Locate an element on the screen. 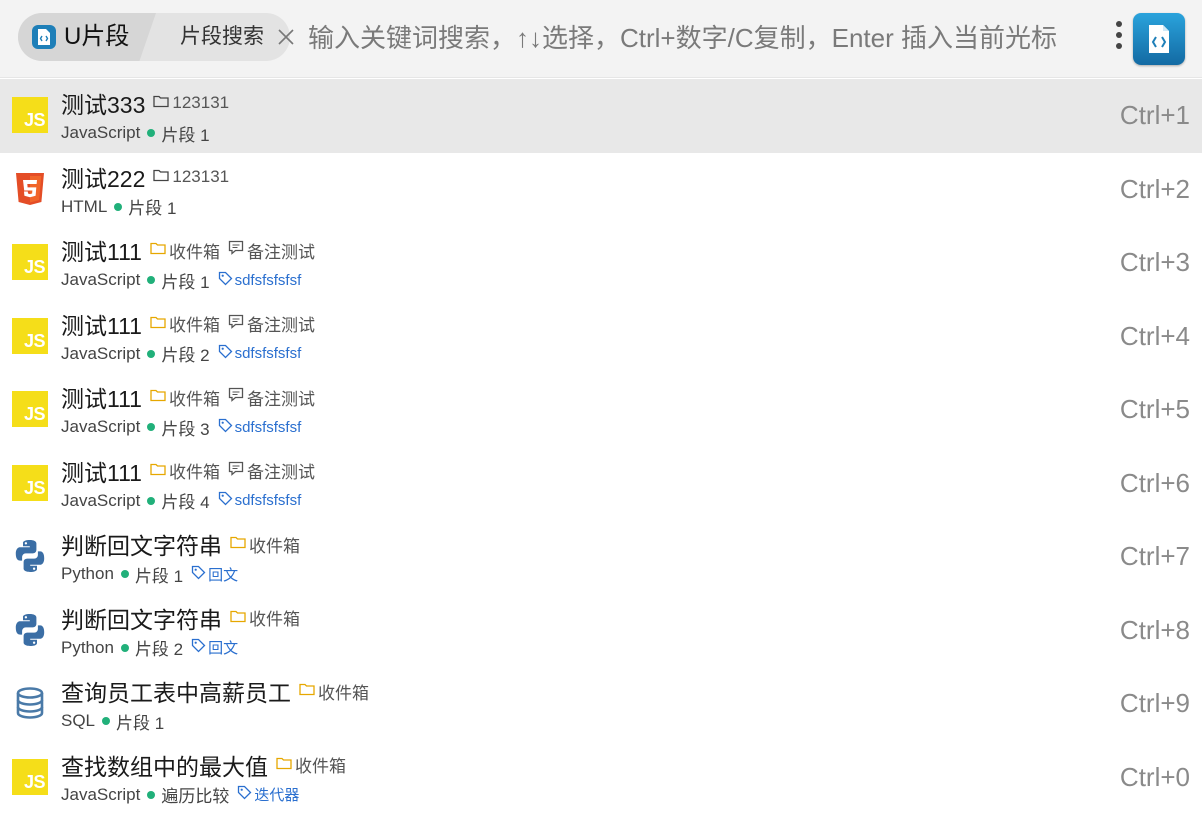  shortcut-hint: Ctrl+5 is located at coordinates (1154, 409).